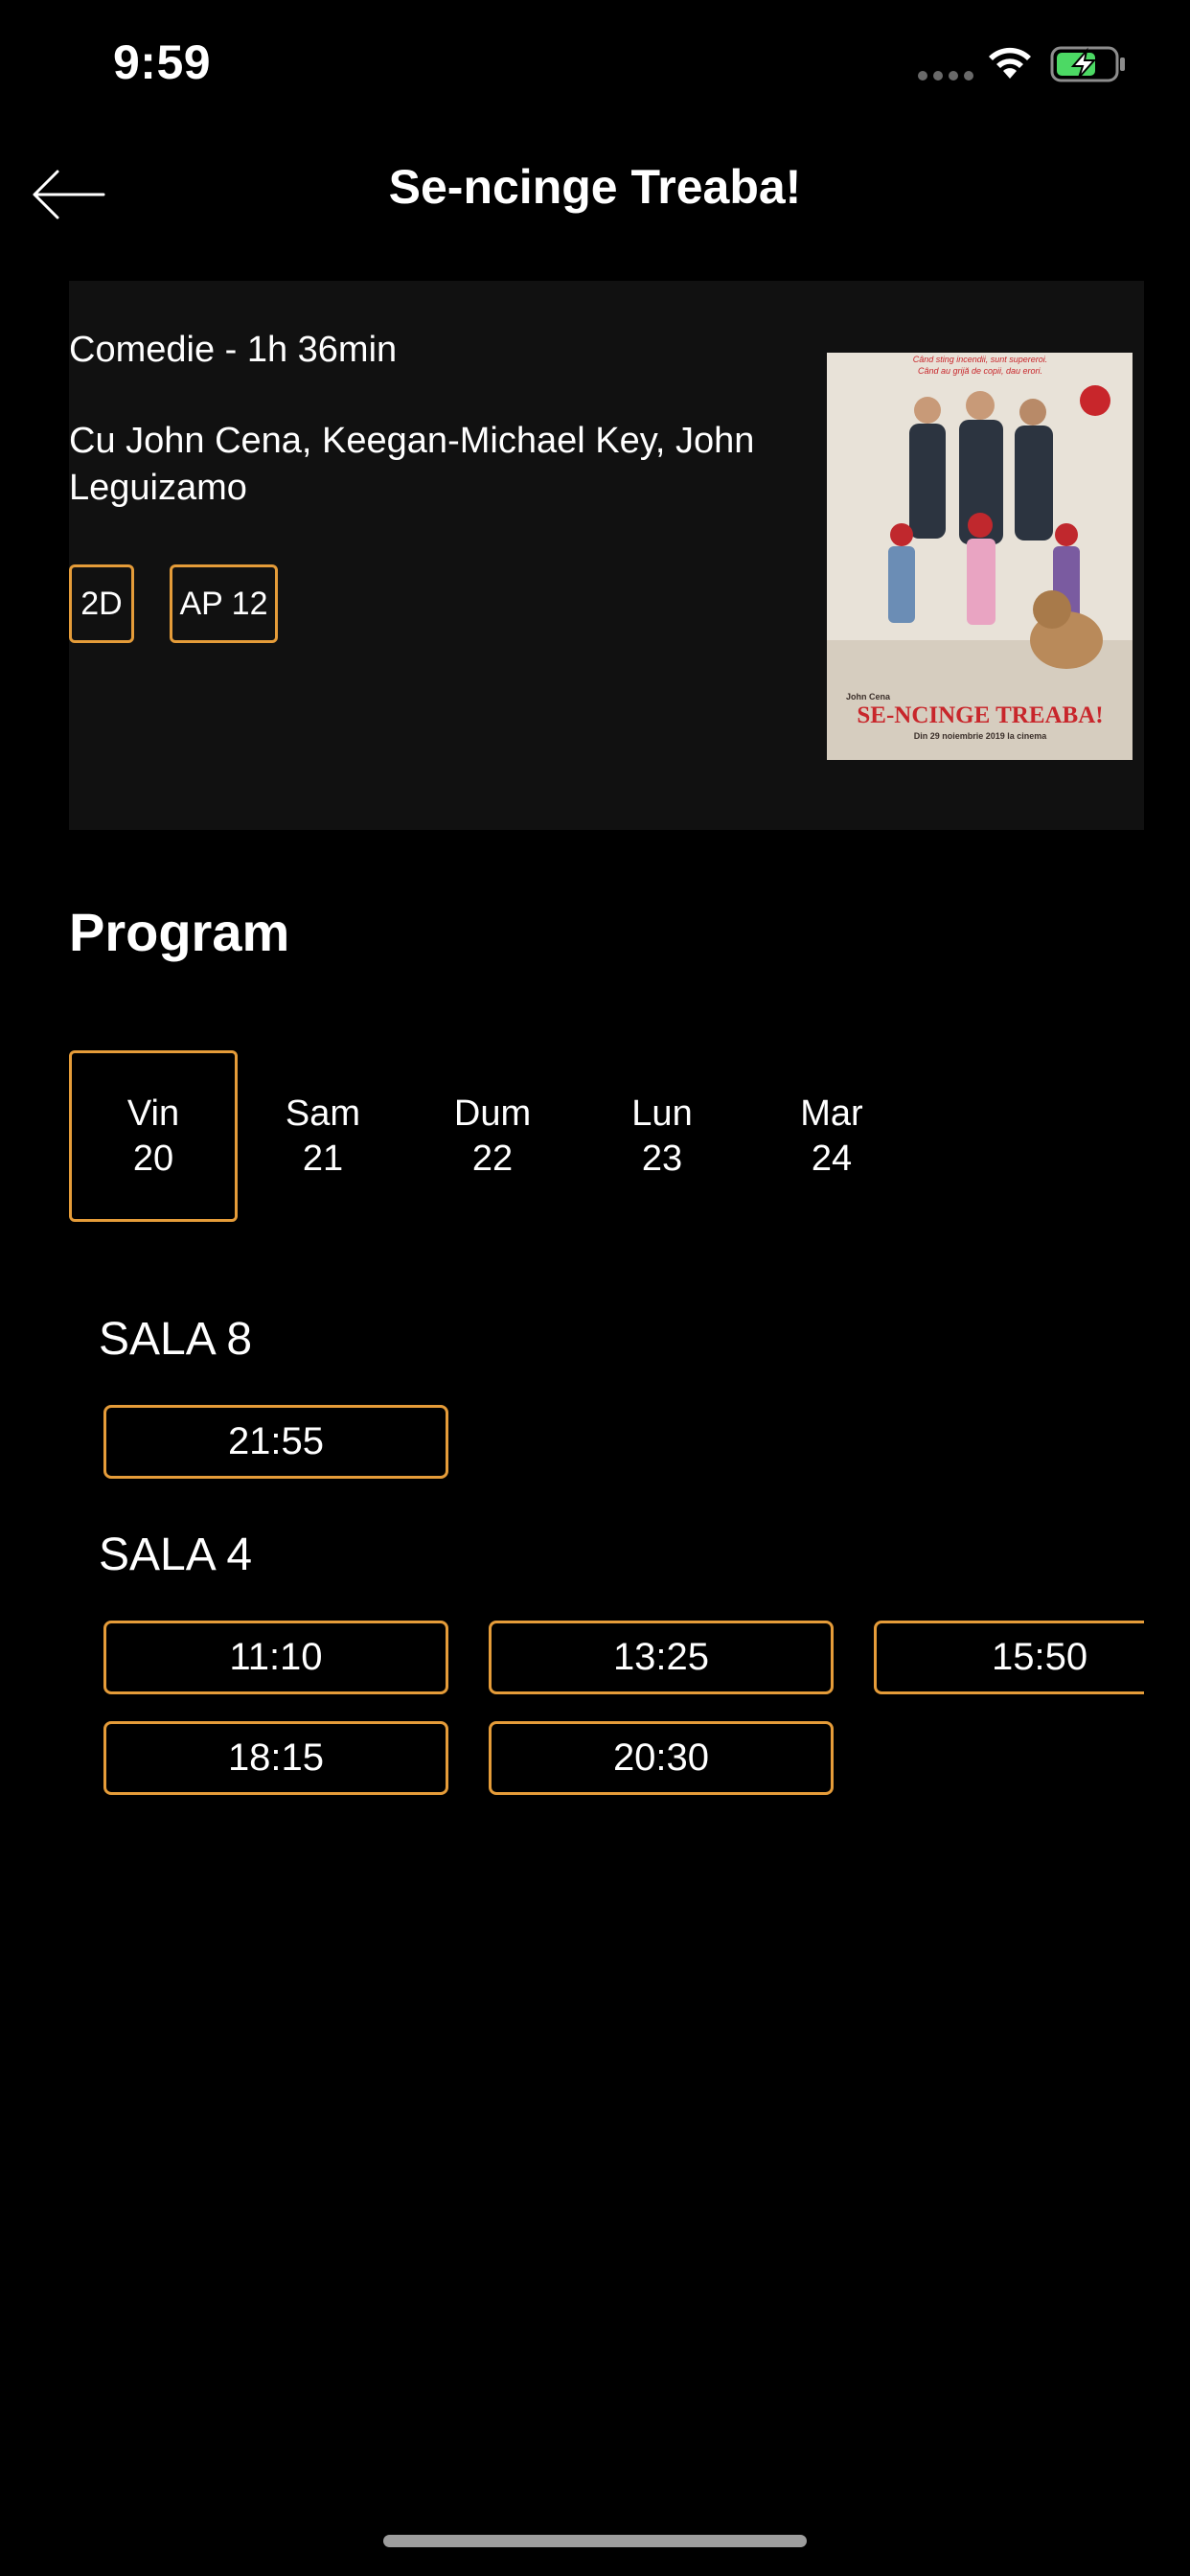  Describe the element at coordinates (832, 1158) in the screenshot. I see `date-tab-number: 24` at that location.